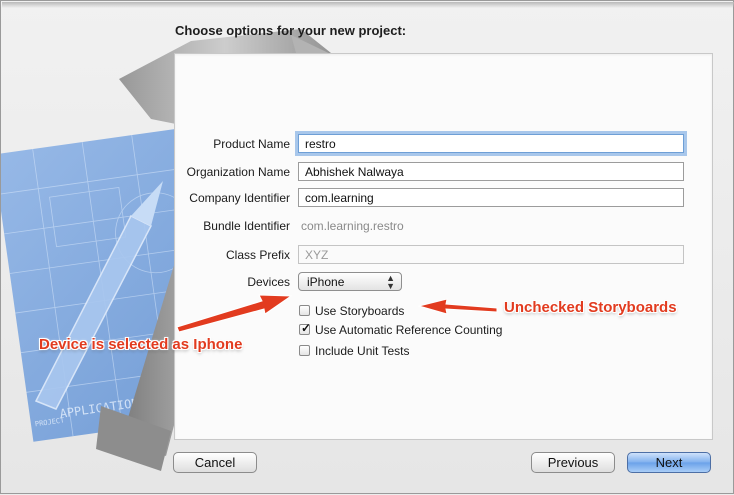 The height and width of the screenshot is (495, 734). I want to click on company-identifier-label: Company Identifier, so click(239, 198).